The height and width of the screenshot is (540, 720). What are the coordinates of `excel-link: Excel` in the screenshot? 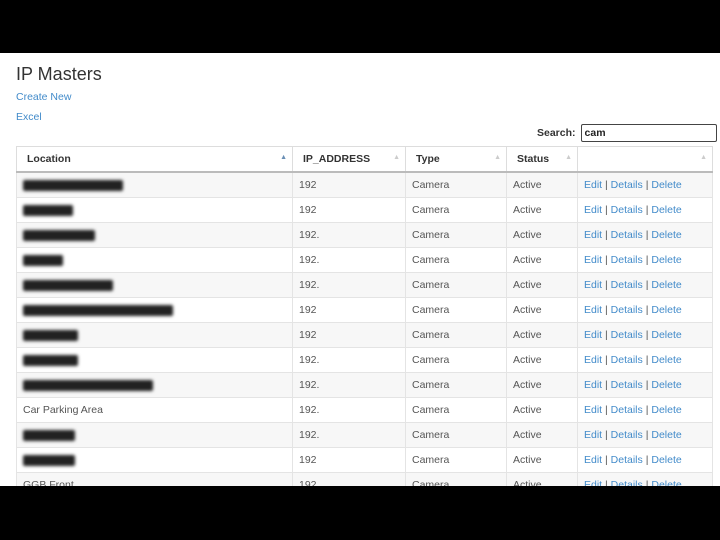 It's located at (29, 117).